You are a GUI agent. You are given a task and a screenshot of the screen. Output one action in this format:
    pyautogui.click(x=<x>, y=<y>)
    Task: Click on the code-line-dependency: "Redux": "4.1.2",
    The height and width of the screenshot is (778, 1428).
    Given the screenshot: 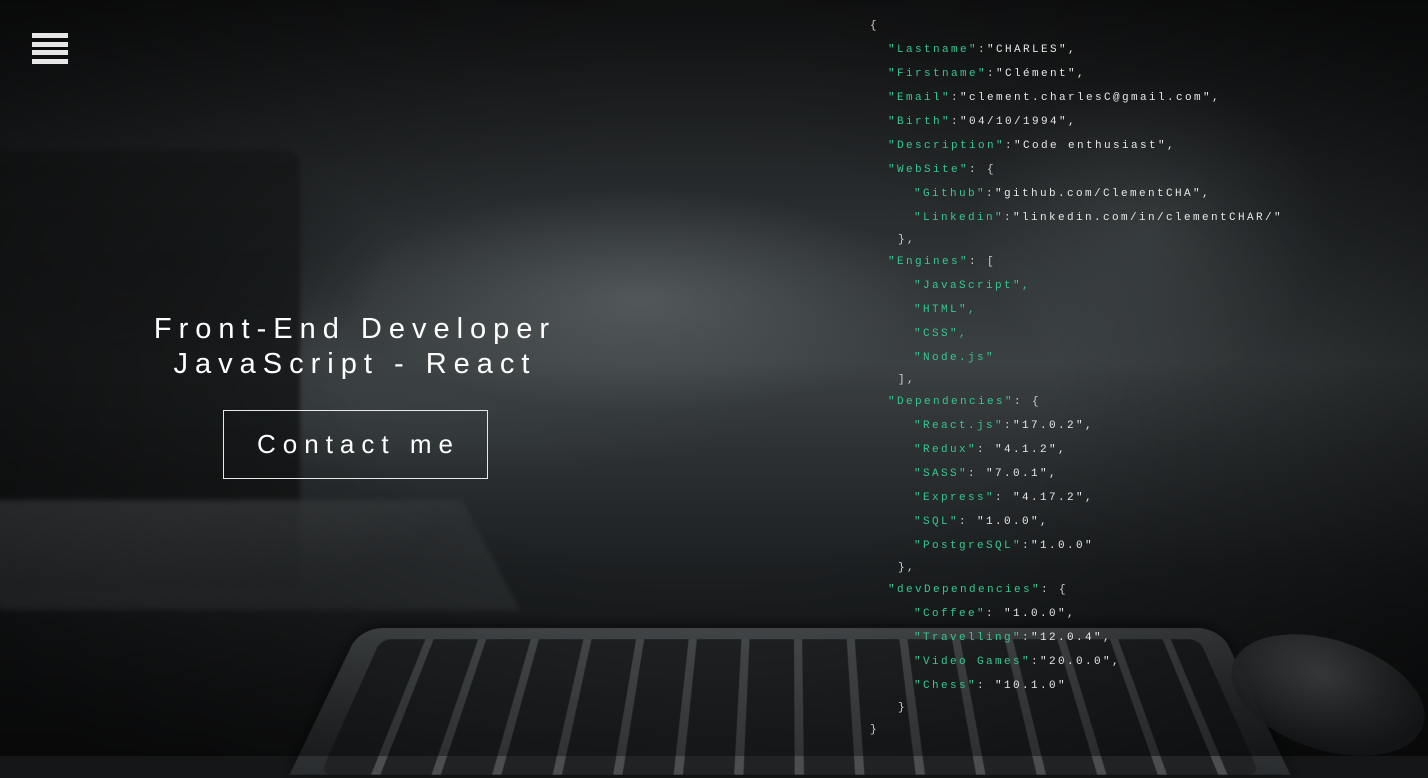 What is the action you would take?
    pyautogui.click(x=991, y=450)
    